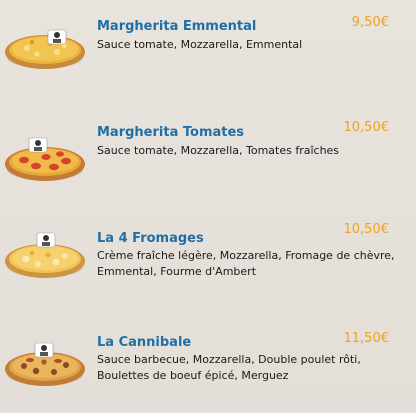 This screenshot has height=413, width=416. Describe the element at coordinates (144, 342) in the screenshot. I see `pizza-name: La Cannibale` at that location.